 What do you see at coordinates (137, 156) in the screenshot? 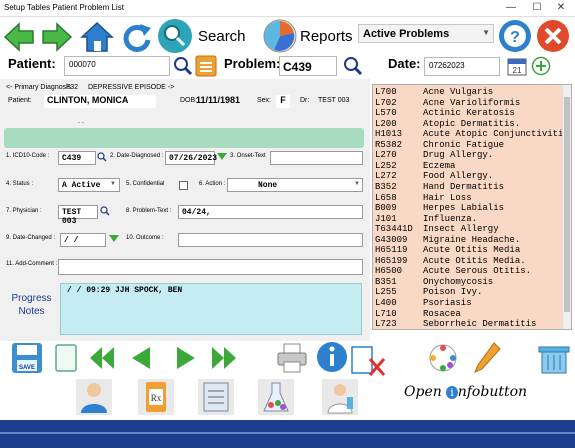
I see `date-diagnosed-label: 2. Date-Diagnosed :` at bounding box center [137, 156].